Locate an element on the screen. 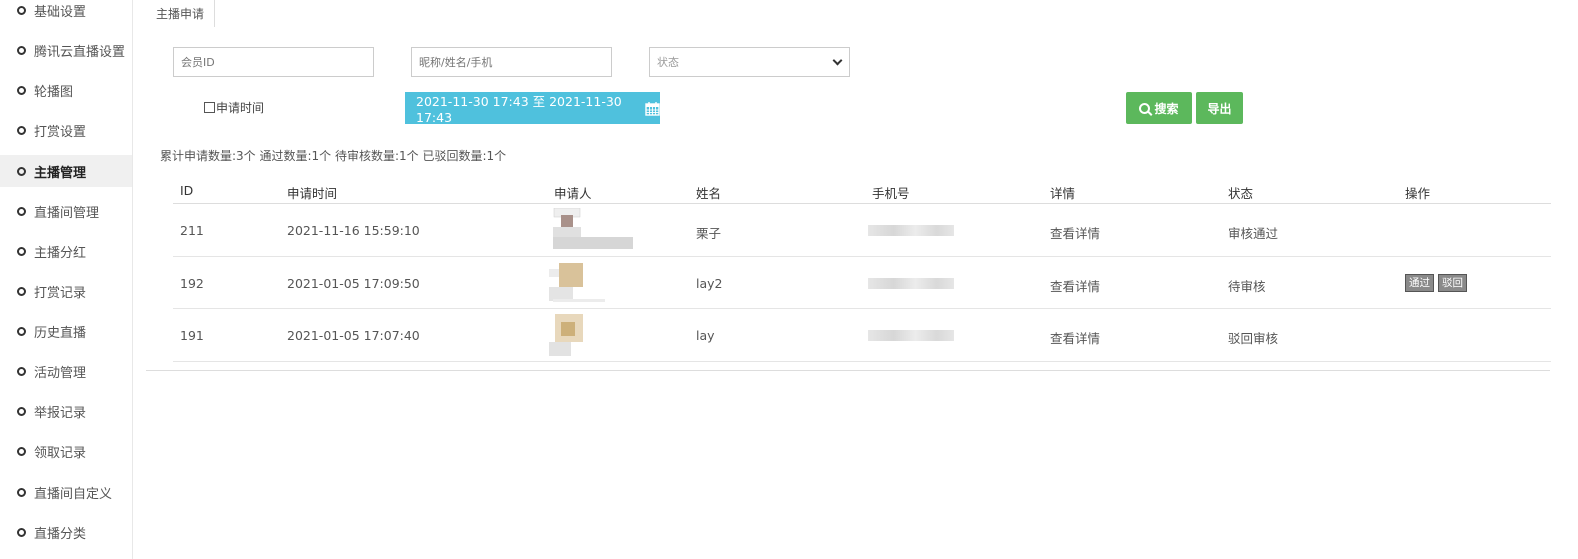 The width and height of the screenshot is (1578, 559). column-header-detail: 详情 is located at coordinates (1063, 193).